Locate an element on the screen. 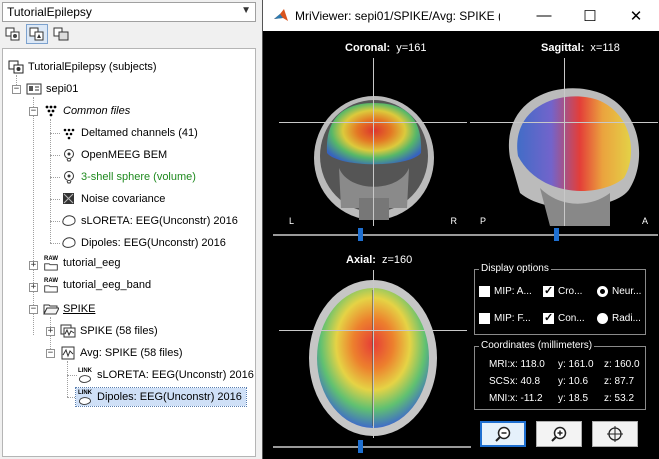 Image resolution: width=659 pixels, height=459 pixels. view-anatomy-icon is located at coordinates (61, 34).